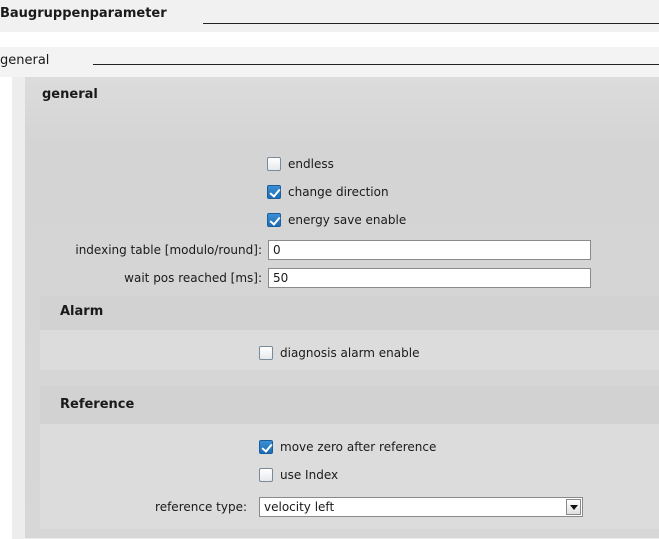 The image size is (659, 539). What do you see at coordinates (266, 447) in the screenshot?
I see `move-zero-checkbox` at bounding box center [266, 447].